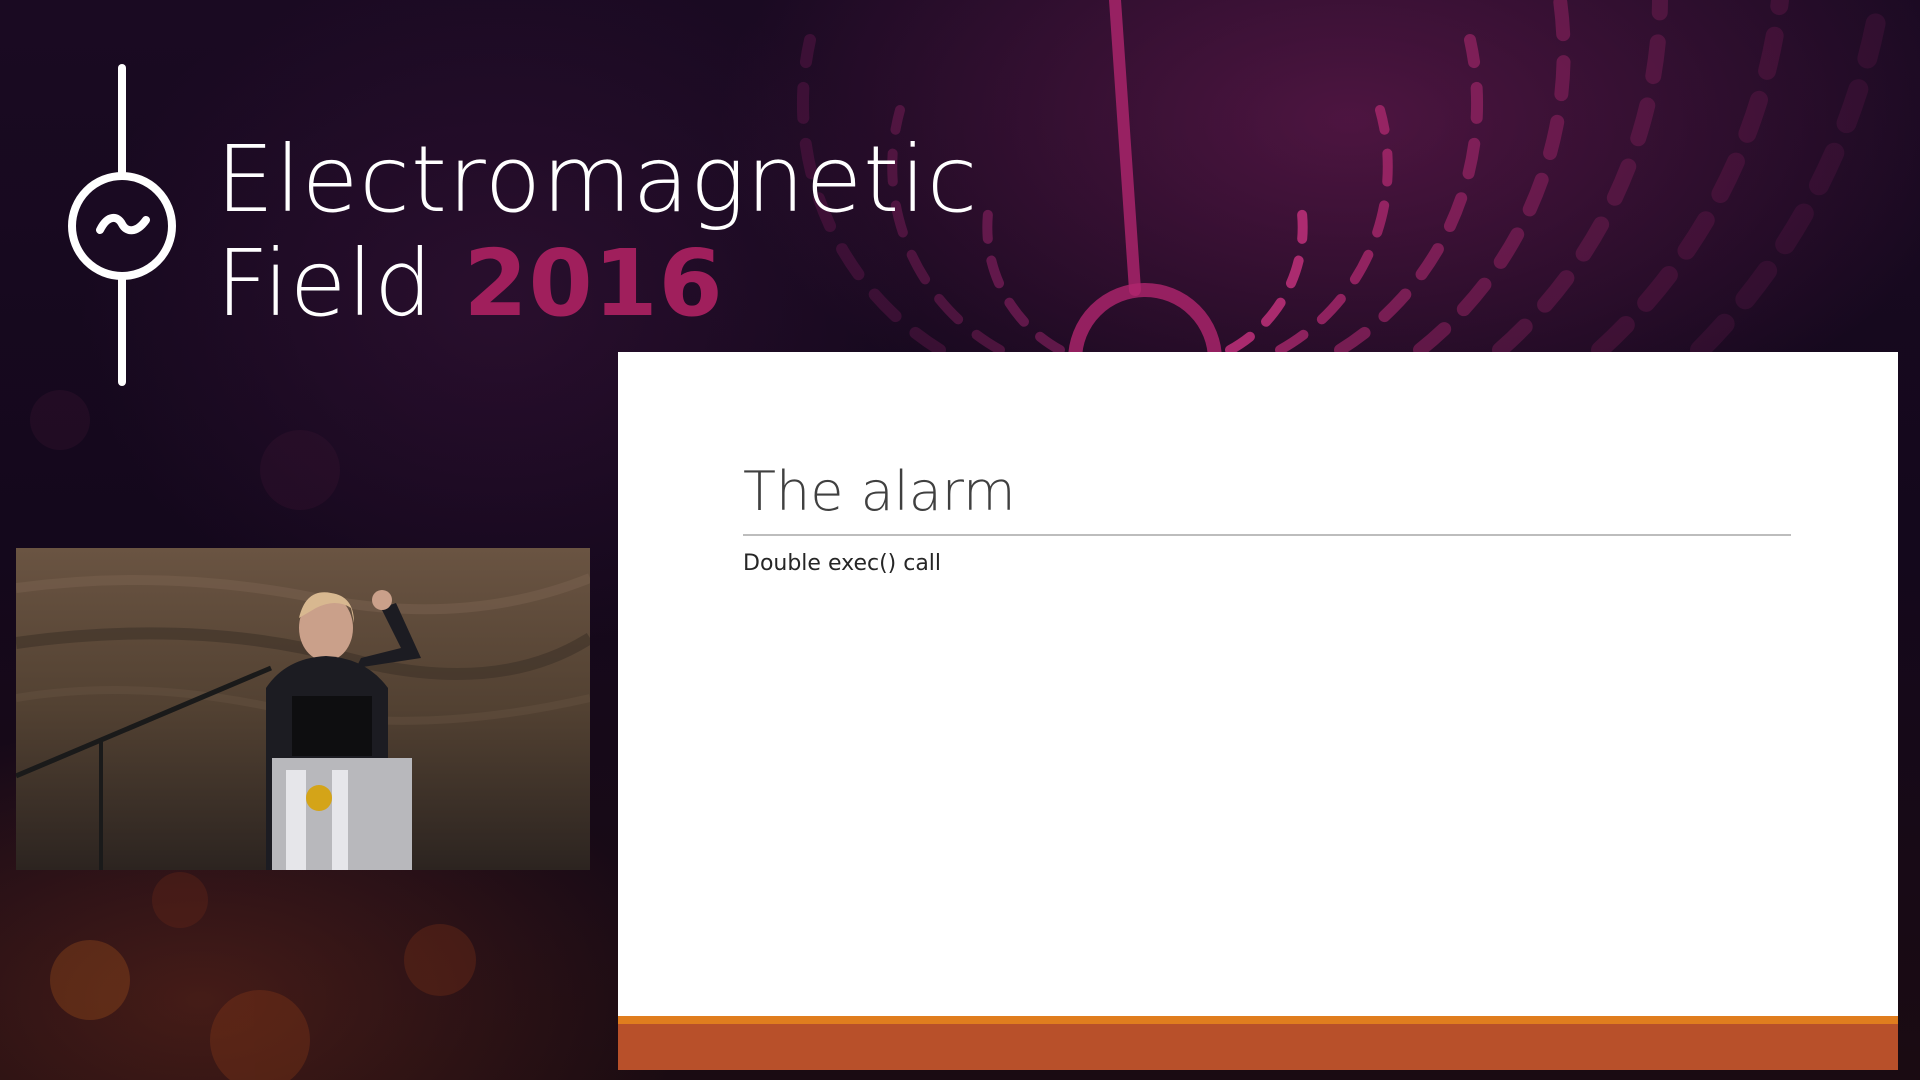  Describe the element at coordinates (1258, 1047) in the screenshot. I see `slide-footer-bar` at that location.